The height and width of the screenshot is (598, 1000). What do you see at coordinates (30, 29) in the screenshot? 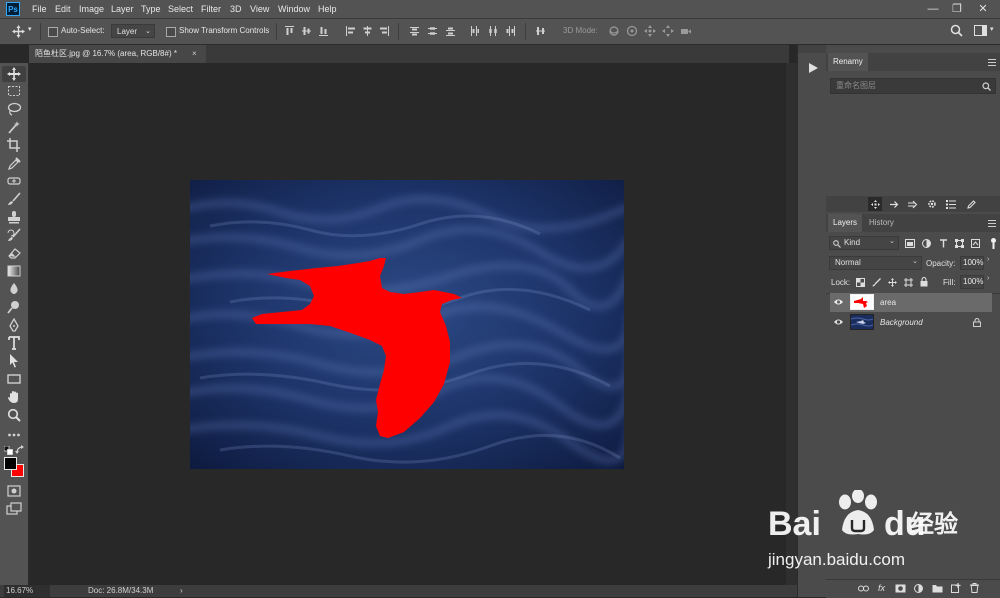
I see `tool-preset-chevron-icon: ▾` at bounding box center [30, 29].